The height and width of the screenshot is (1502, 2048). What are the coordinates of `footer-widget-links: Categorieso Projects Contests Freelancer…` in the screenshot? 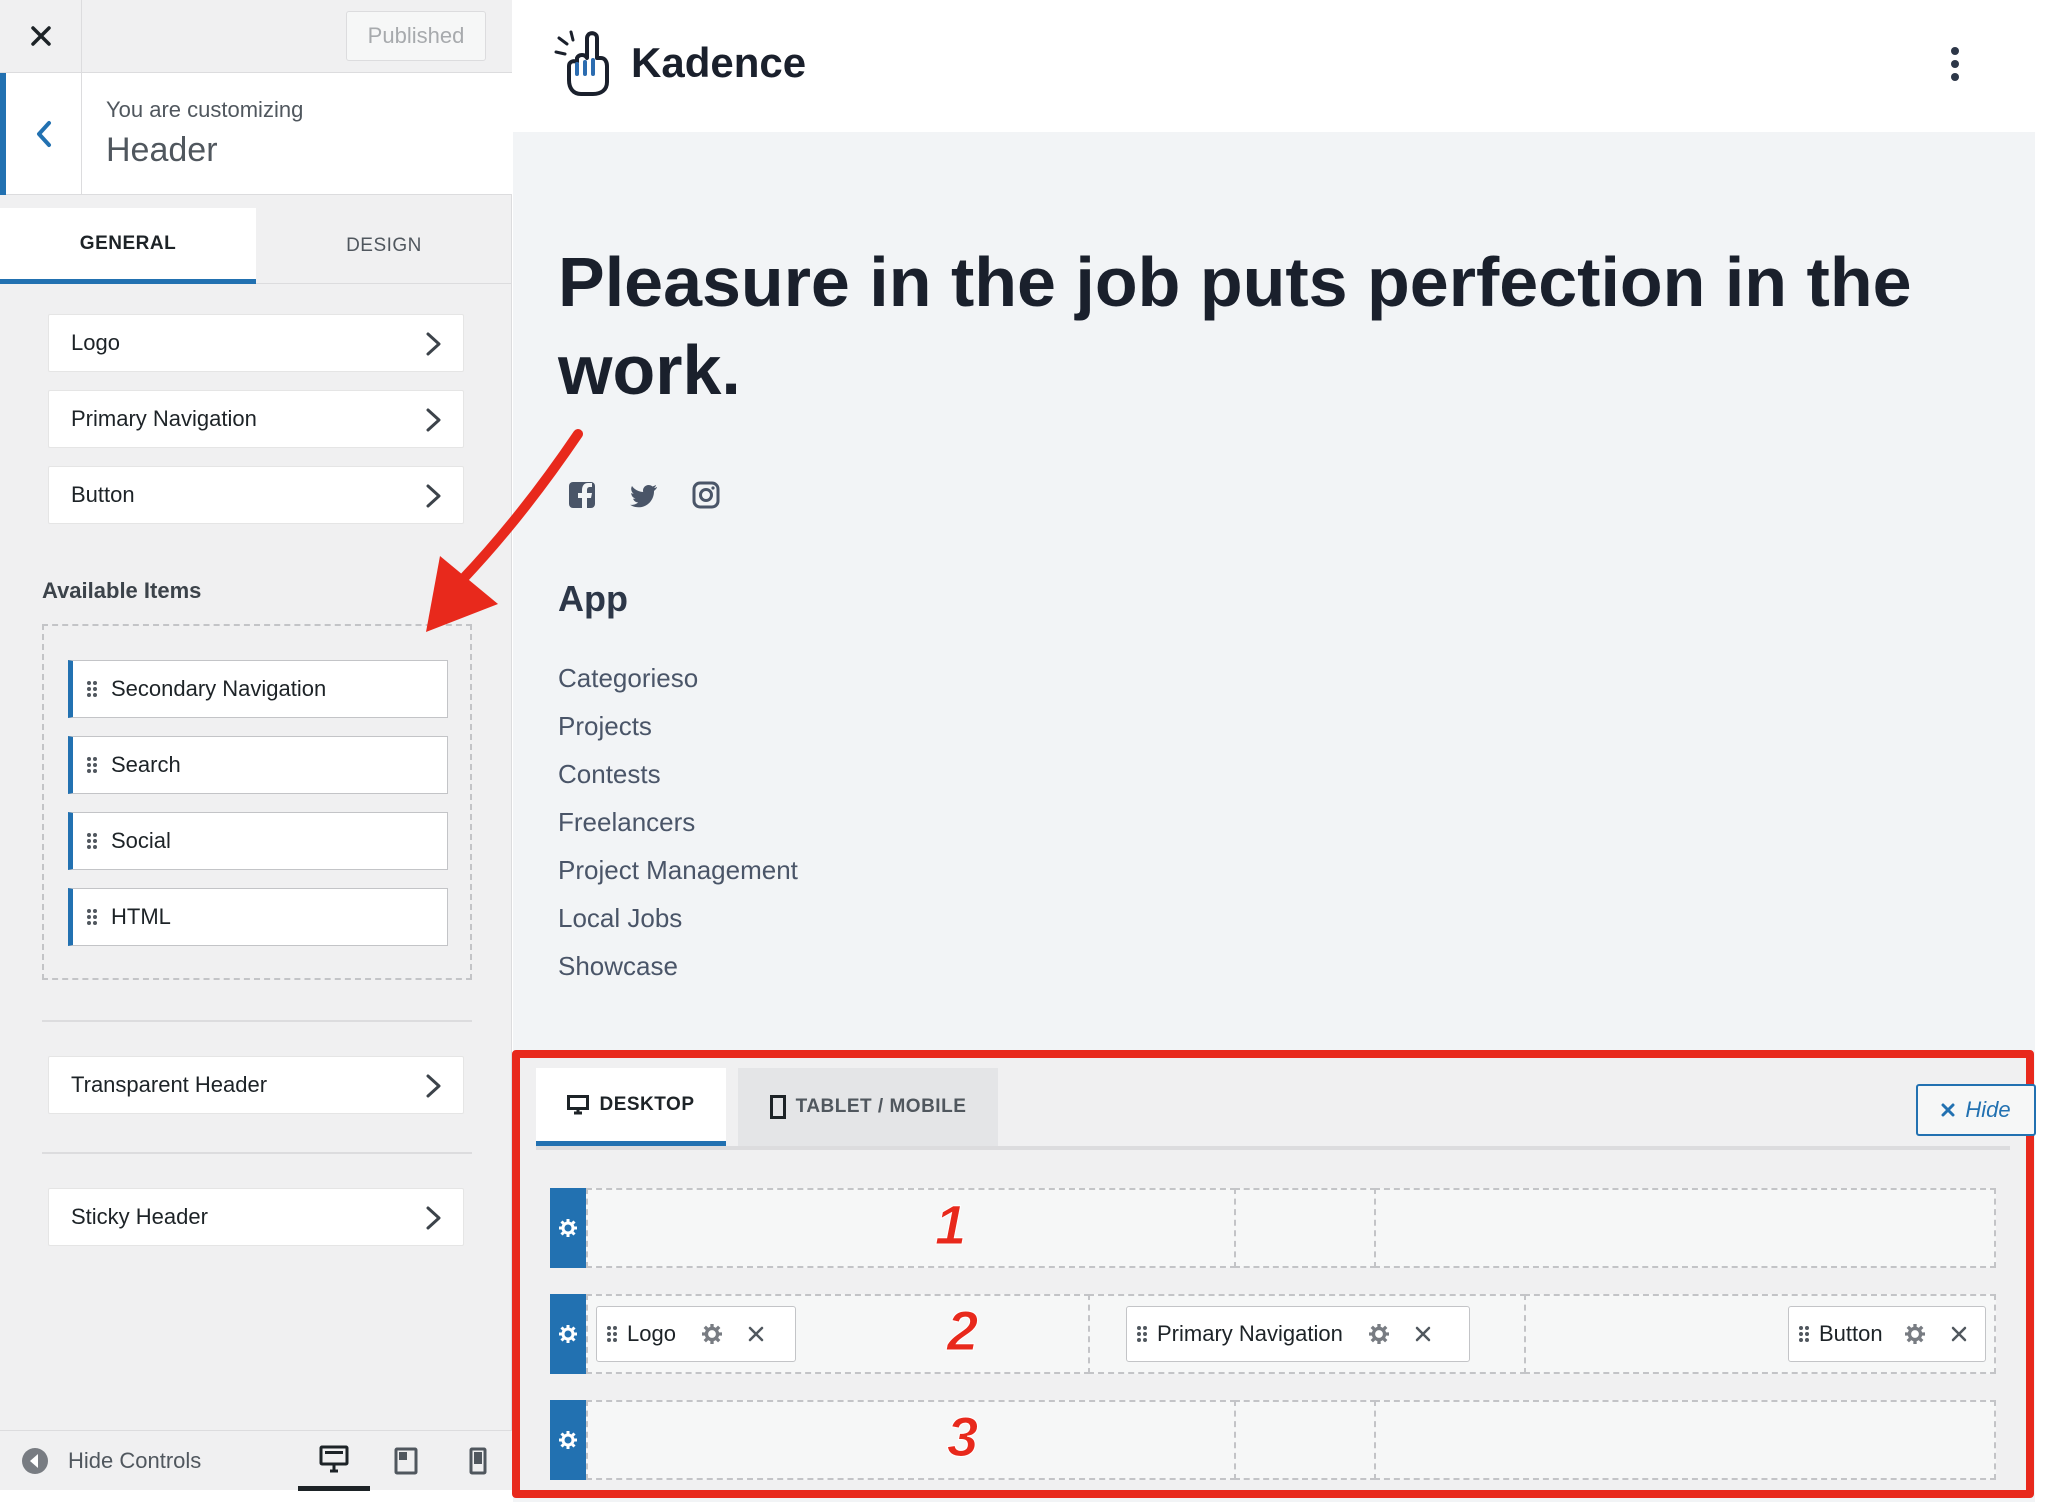 It's located at (678, 828).